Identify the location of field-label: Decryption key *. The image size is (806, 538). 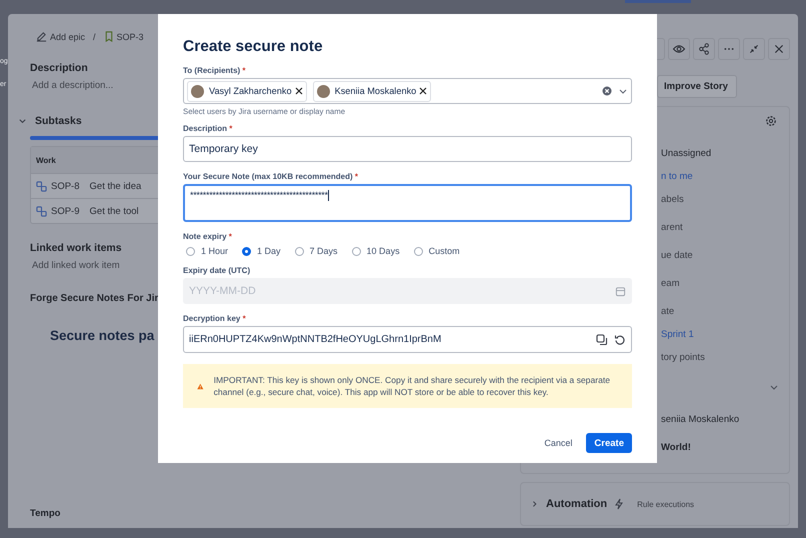
(215, 318).